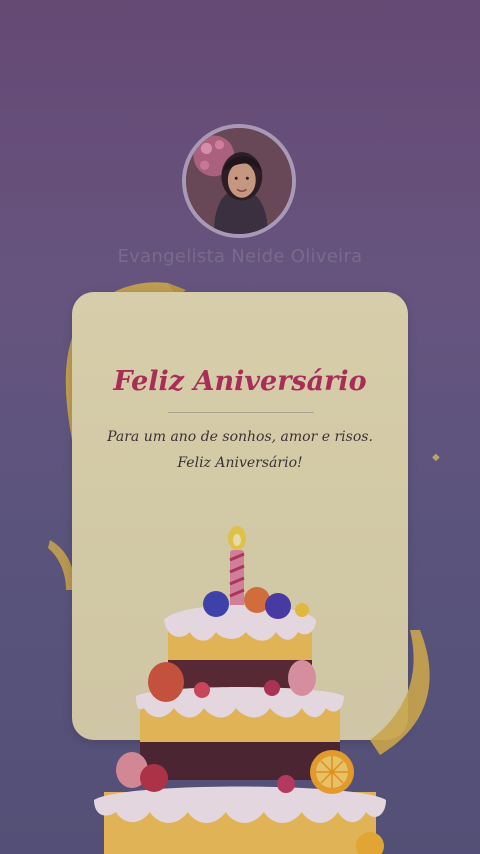 This screenshot has width=480, height=854. Describe the element at coordinates (240, 256) in the screenshot. I see `profile-name: Evangelista Neide Oliveira` at that location.